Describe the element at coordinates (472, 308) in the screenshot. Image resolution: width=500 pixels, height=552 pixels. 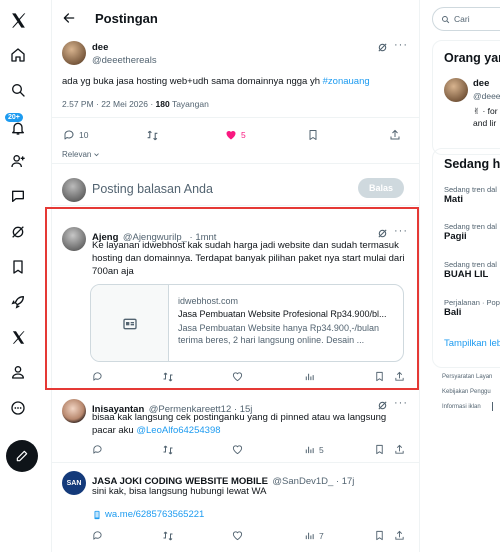
I see `trend-item: Perjalanan · Pop Bali` at that location.